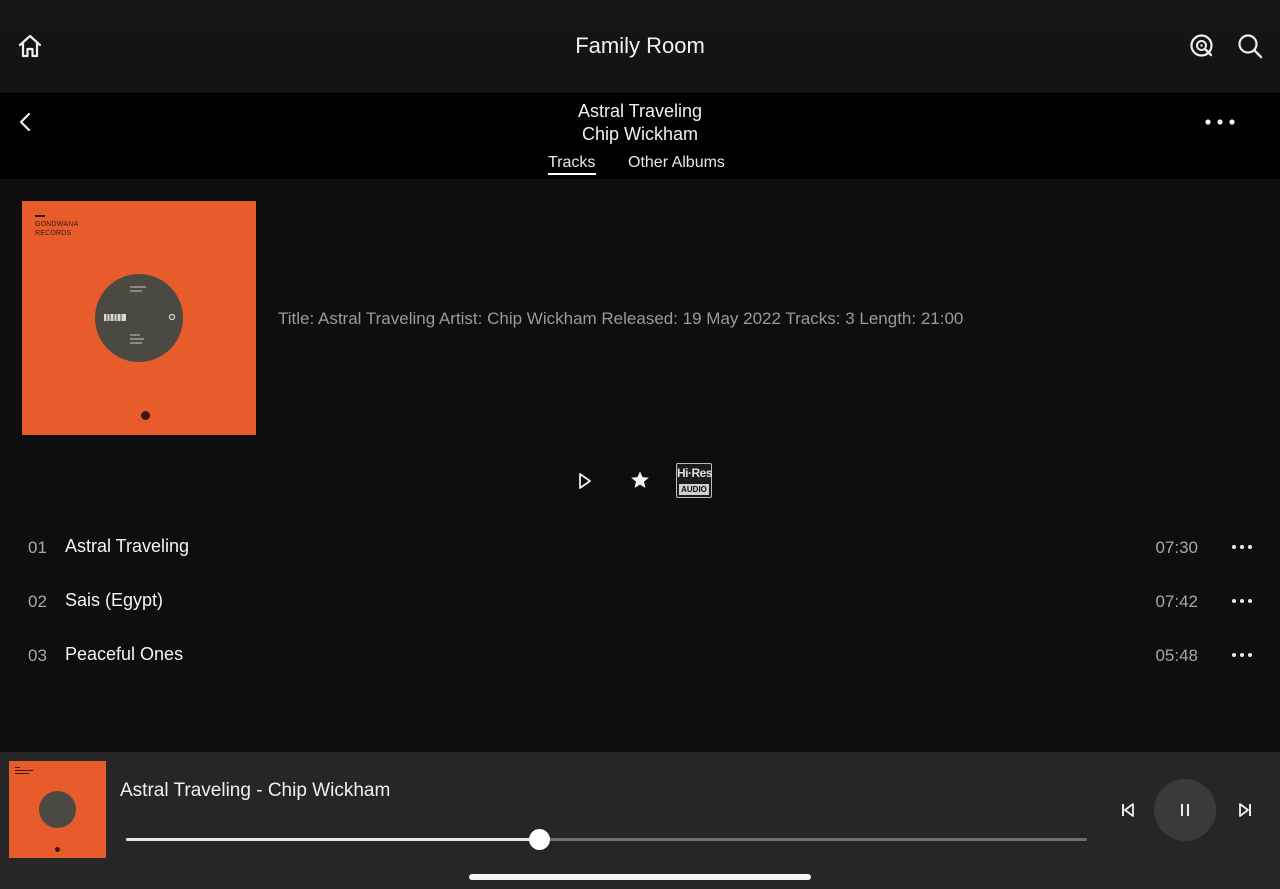 The height and width of the screenshot is (889, 1280). What do you see at coordinates (695, 473) in the screenshot?
I see `hires-badge-top: Hi·Res` at bounding box center [695, 473].